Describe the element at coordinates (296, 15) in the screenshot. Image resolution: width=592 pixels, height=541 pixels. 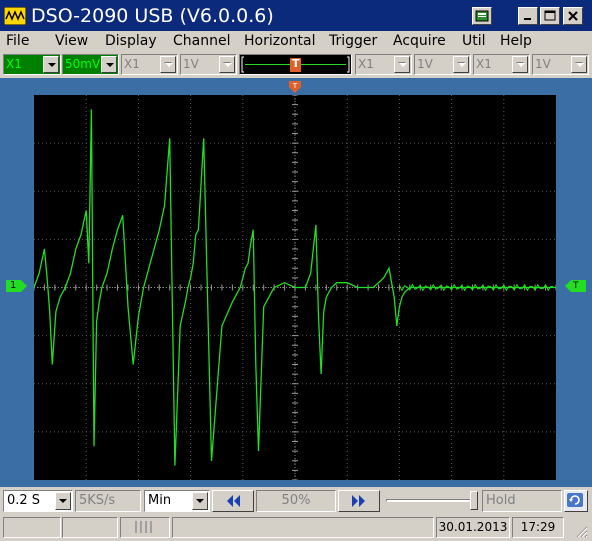
I see `title-bar: DSO-2090 USB (V6.0.0.6)` at that location.